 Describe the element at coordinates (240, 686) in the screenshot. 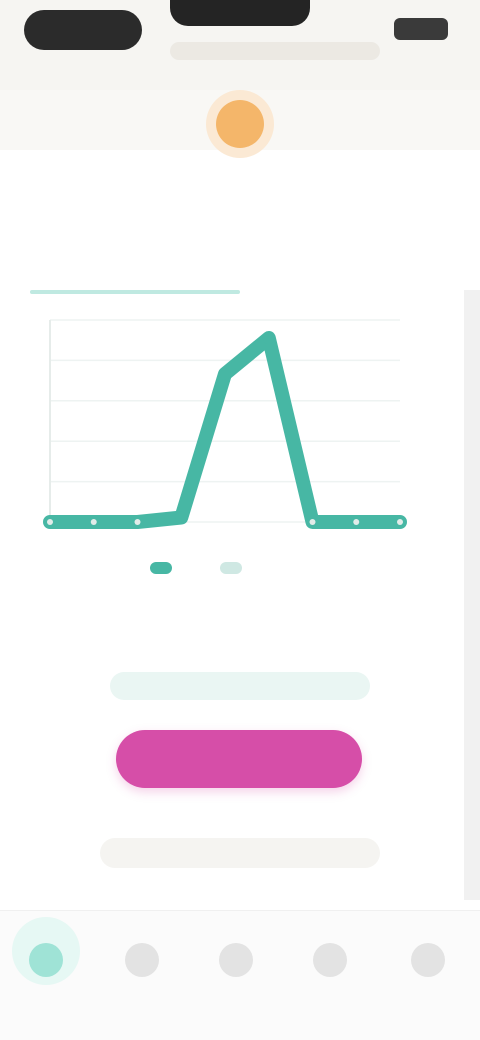

I see `summary-subtext` at that location.